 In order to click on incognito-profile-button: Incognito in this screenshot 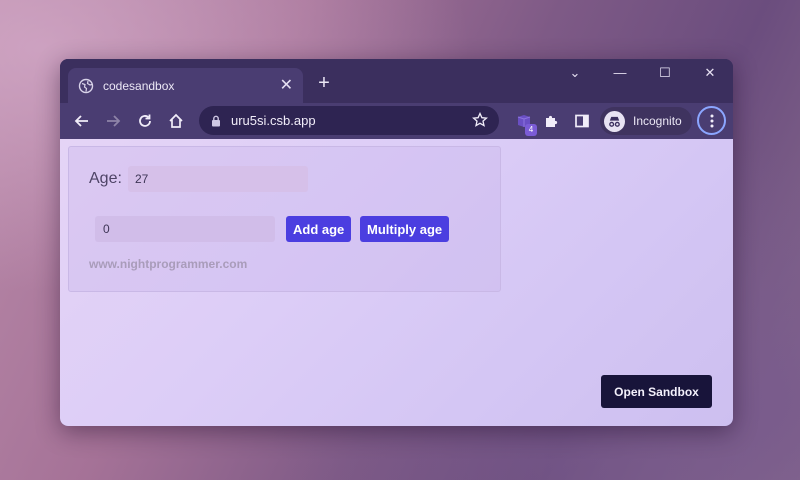, I will do `click(646, 121)`.